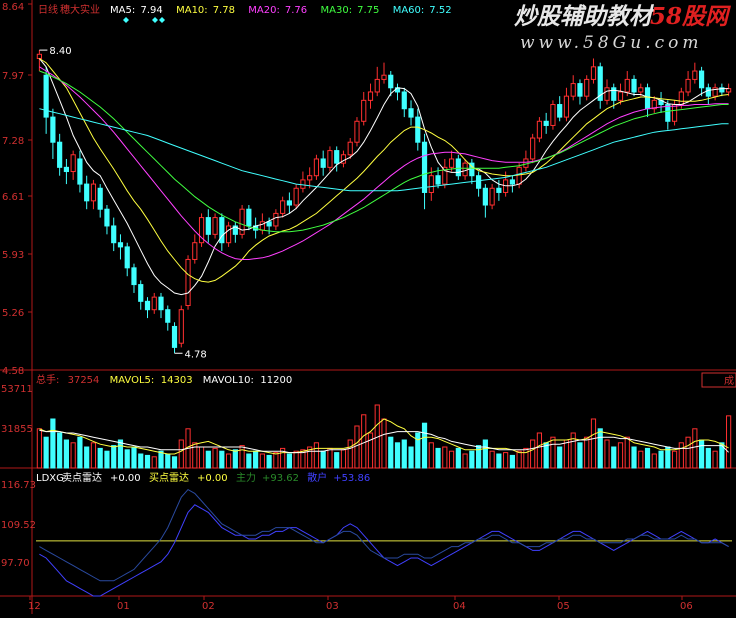 The height and width of the screenshot is (618, 736). What do you see at coordinates (60, 51) in the screenshot?
I see `high-price-label: 8.40` at bounding box center [60, 51].